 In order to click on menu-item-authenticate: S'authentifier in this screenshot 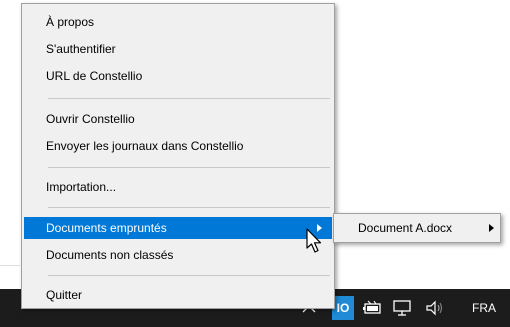, I will do `click(178, 49)`.